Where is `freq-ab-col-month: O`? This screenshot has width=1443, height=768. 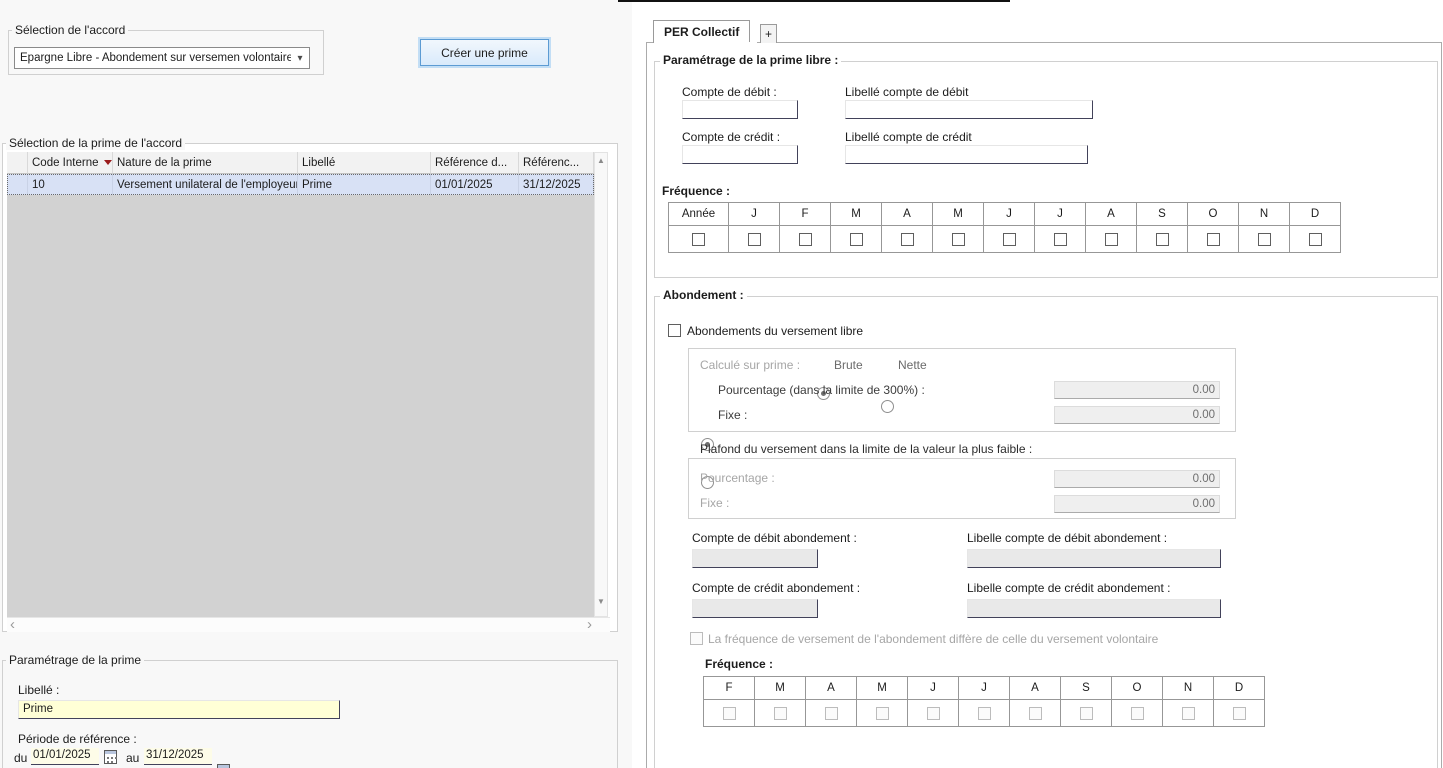
freq-ab-col-month: O is located at coordinates (1137, 688).